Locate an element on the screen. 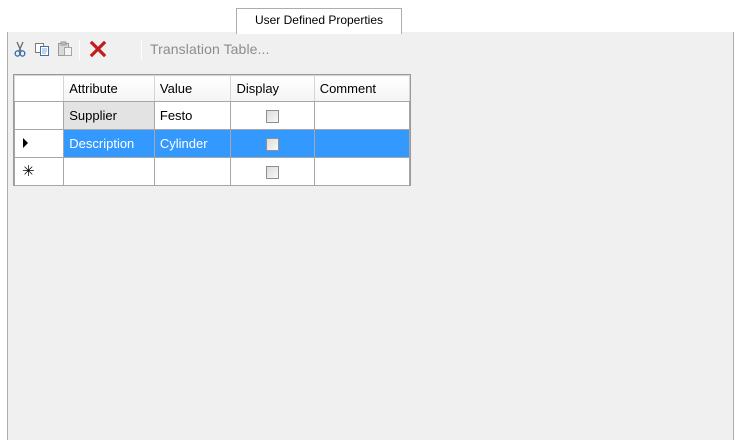  attribute-cell is located at coordinates (109, 171).